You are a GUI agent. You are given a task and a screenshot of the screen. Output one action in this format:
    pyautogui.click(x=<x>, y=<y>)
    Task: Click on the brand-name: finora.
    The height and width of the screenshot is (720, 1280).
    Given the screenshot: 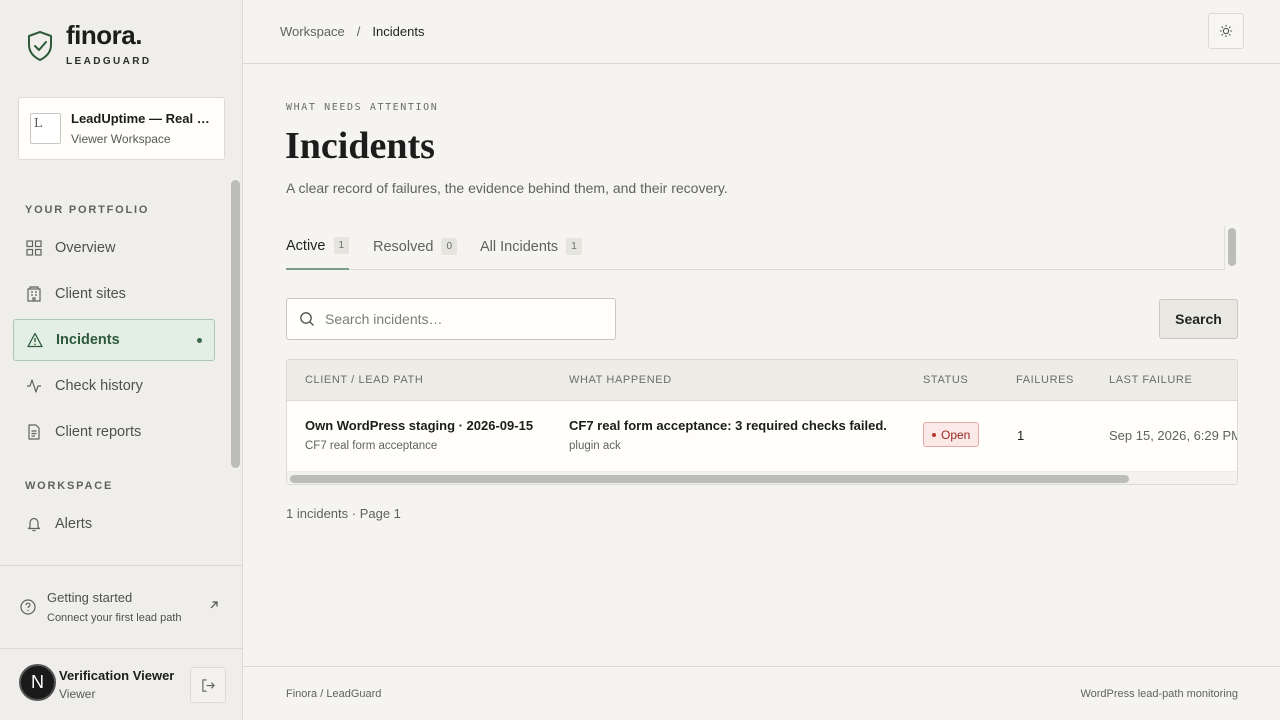 What is the action you would take?
    pyautogui.click(x=104, y=35)
    